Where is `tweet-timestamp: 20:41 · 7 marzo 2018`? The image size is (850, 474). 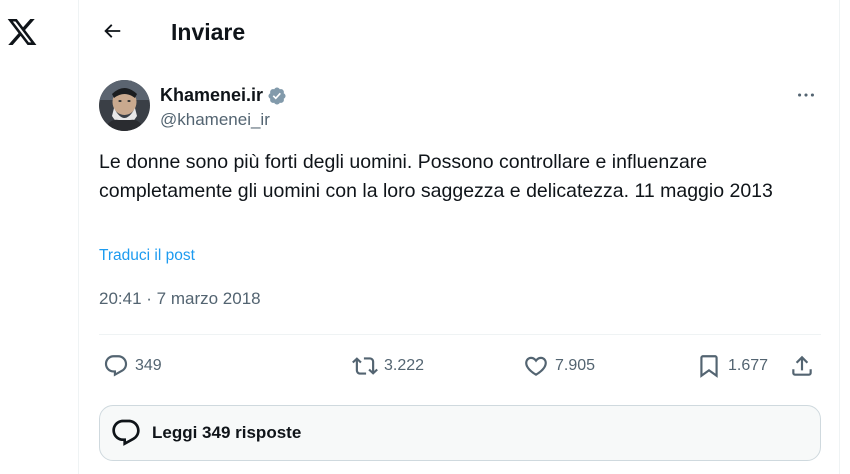 tweet-timestamp: 20:41 · 7 marzo 2018 is located at coordinates (180, 299).